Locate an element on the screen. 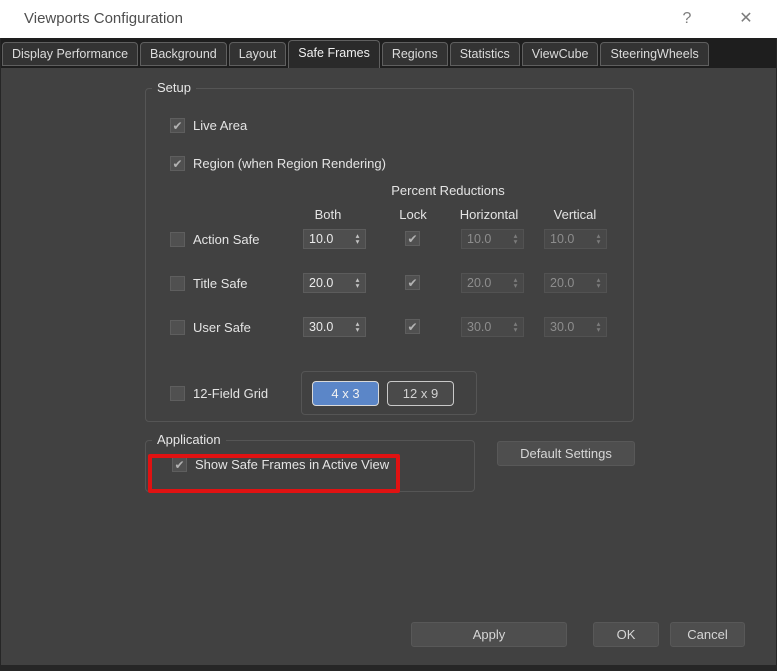  action-safe-vertical-value: 10.0 is located at coordinates (562, 239).